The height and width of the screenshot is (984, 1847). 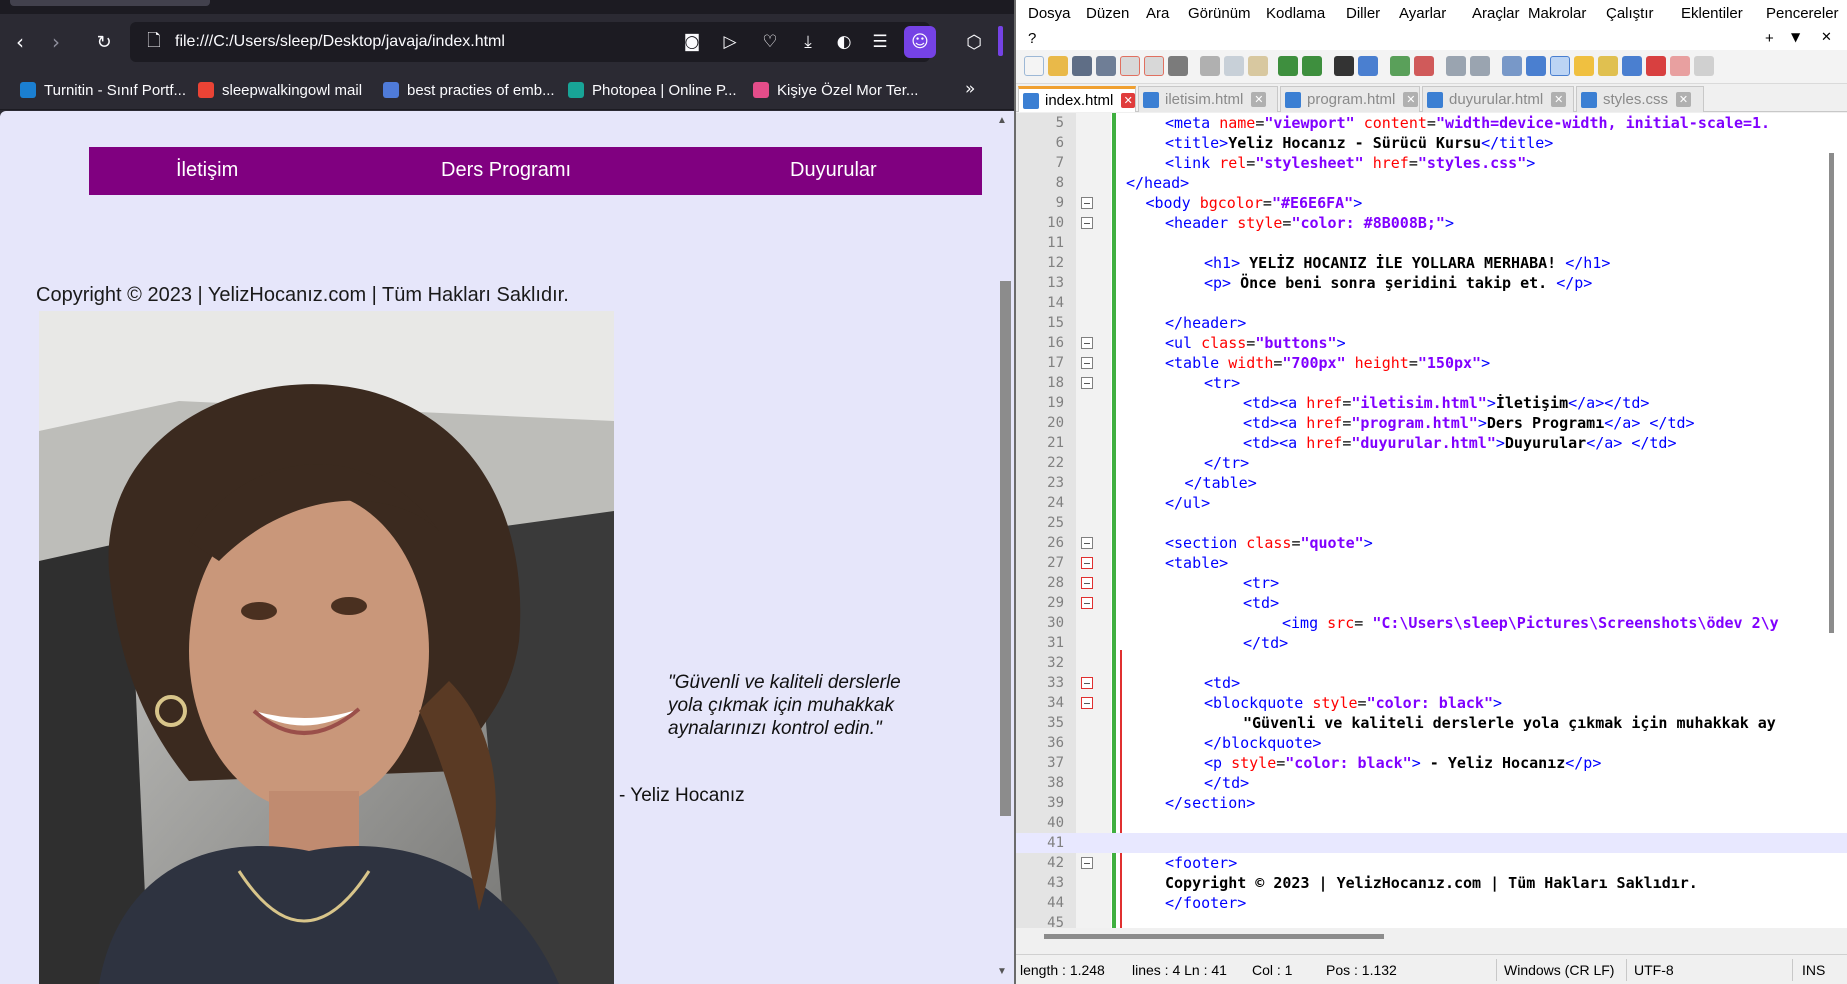 What do you see at coordinates (692, 42) in the screenshot?
I see `screenshot-icon: ◙` at bounding box center [692, 42].